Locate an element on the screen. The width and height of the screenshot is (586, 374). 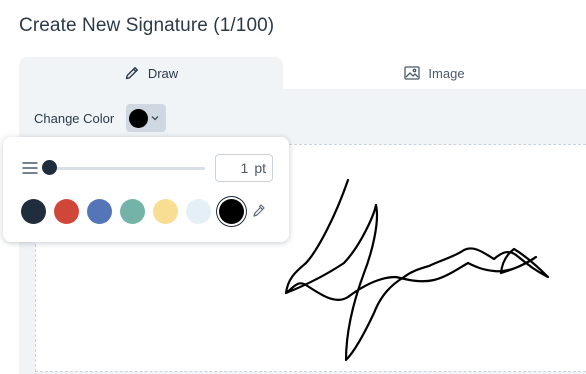
thickness-slider-handle is located at coordinates (49, 167).